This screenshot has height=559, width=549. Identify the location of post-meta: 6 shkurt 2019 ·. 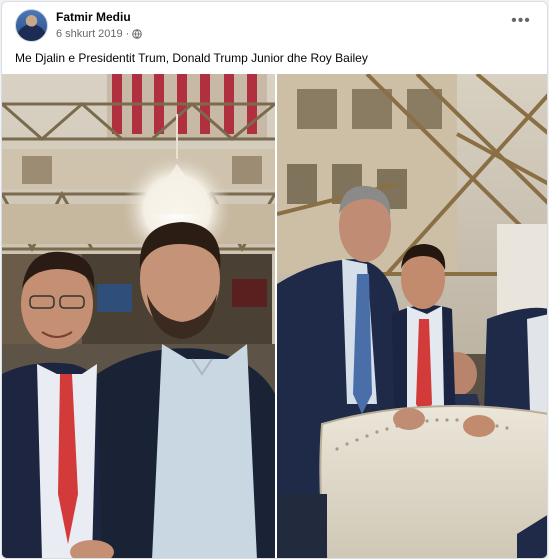
(99, 34).